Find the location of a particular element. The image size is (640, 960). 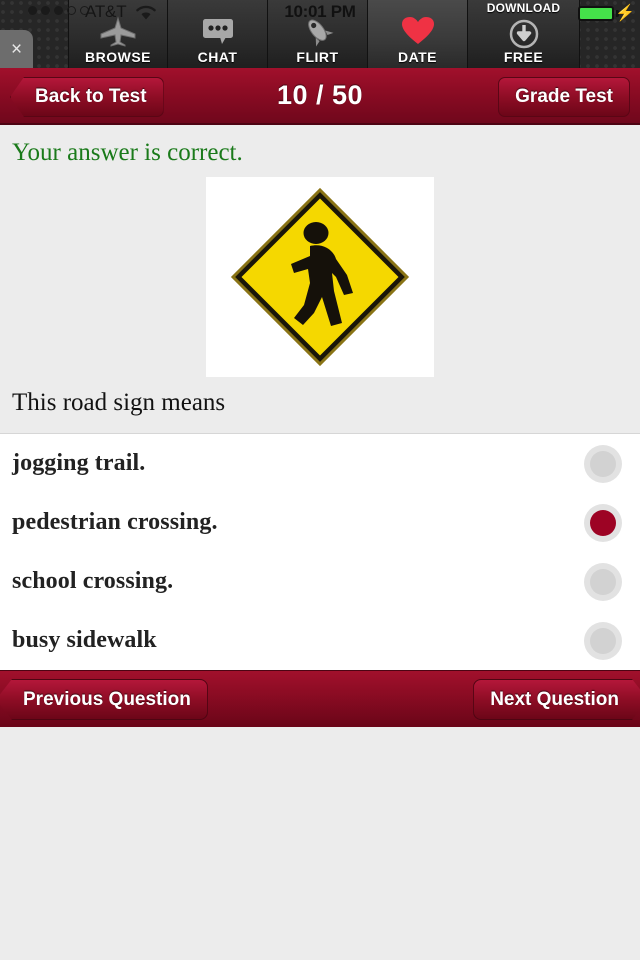

rocket-icon is located at coordinates (318, 31).